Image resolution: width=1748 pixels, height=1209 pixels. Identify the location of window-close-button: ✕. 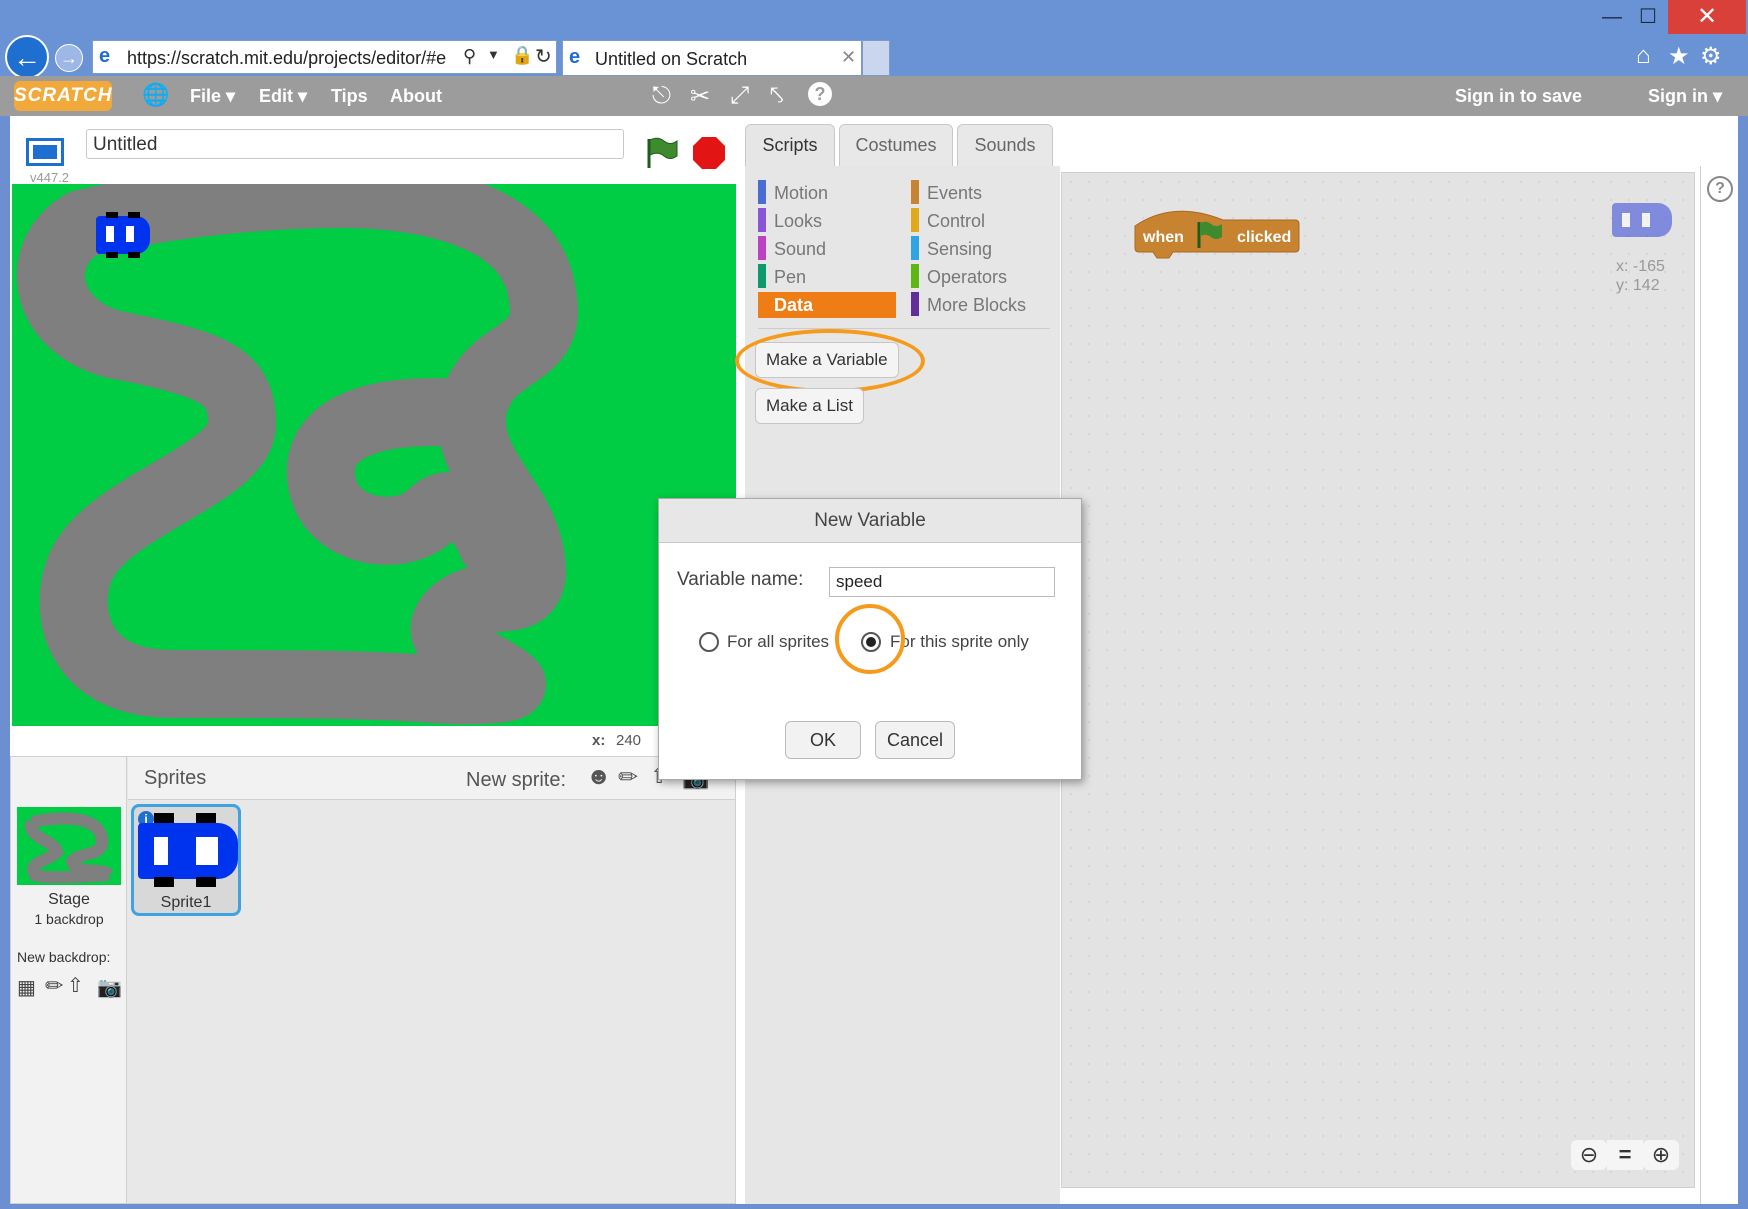
(1707, 17).